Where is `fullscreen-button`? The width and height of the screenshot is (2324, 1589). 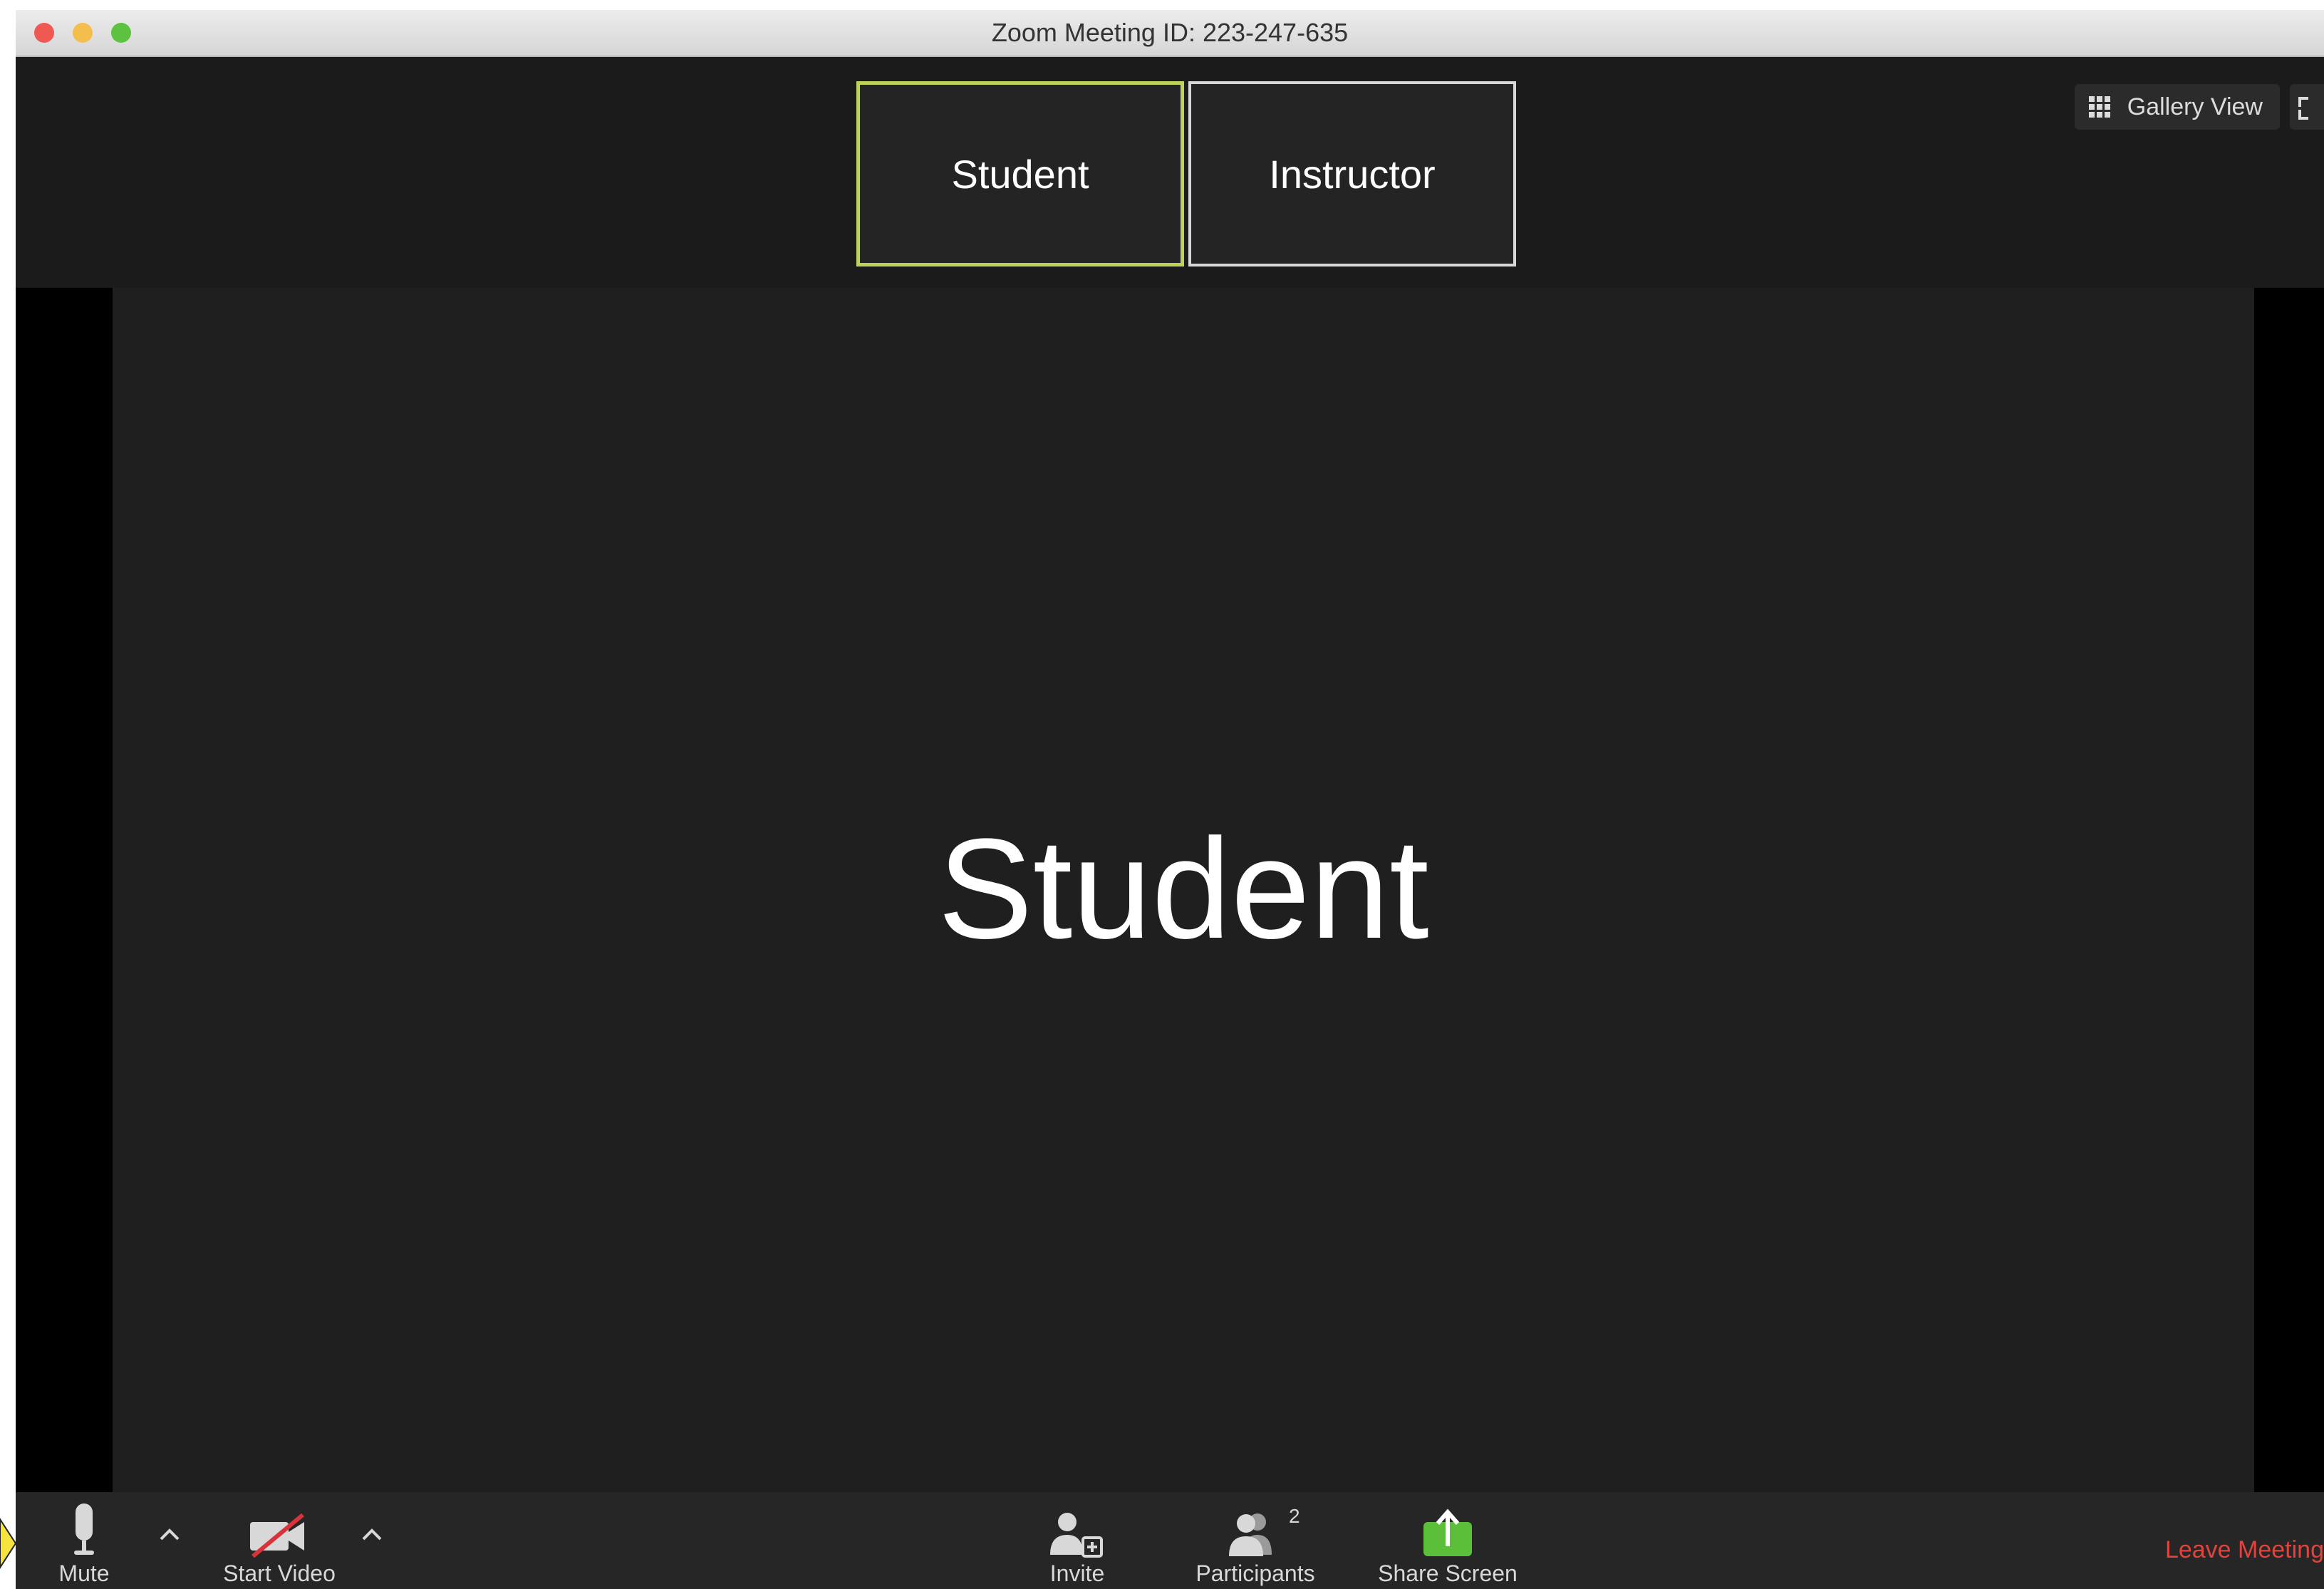 fullscreen-button is located at coordinates (2307, 107).